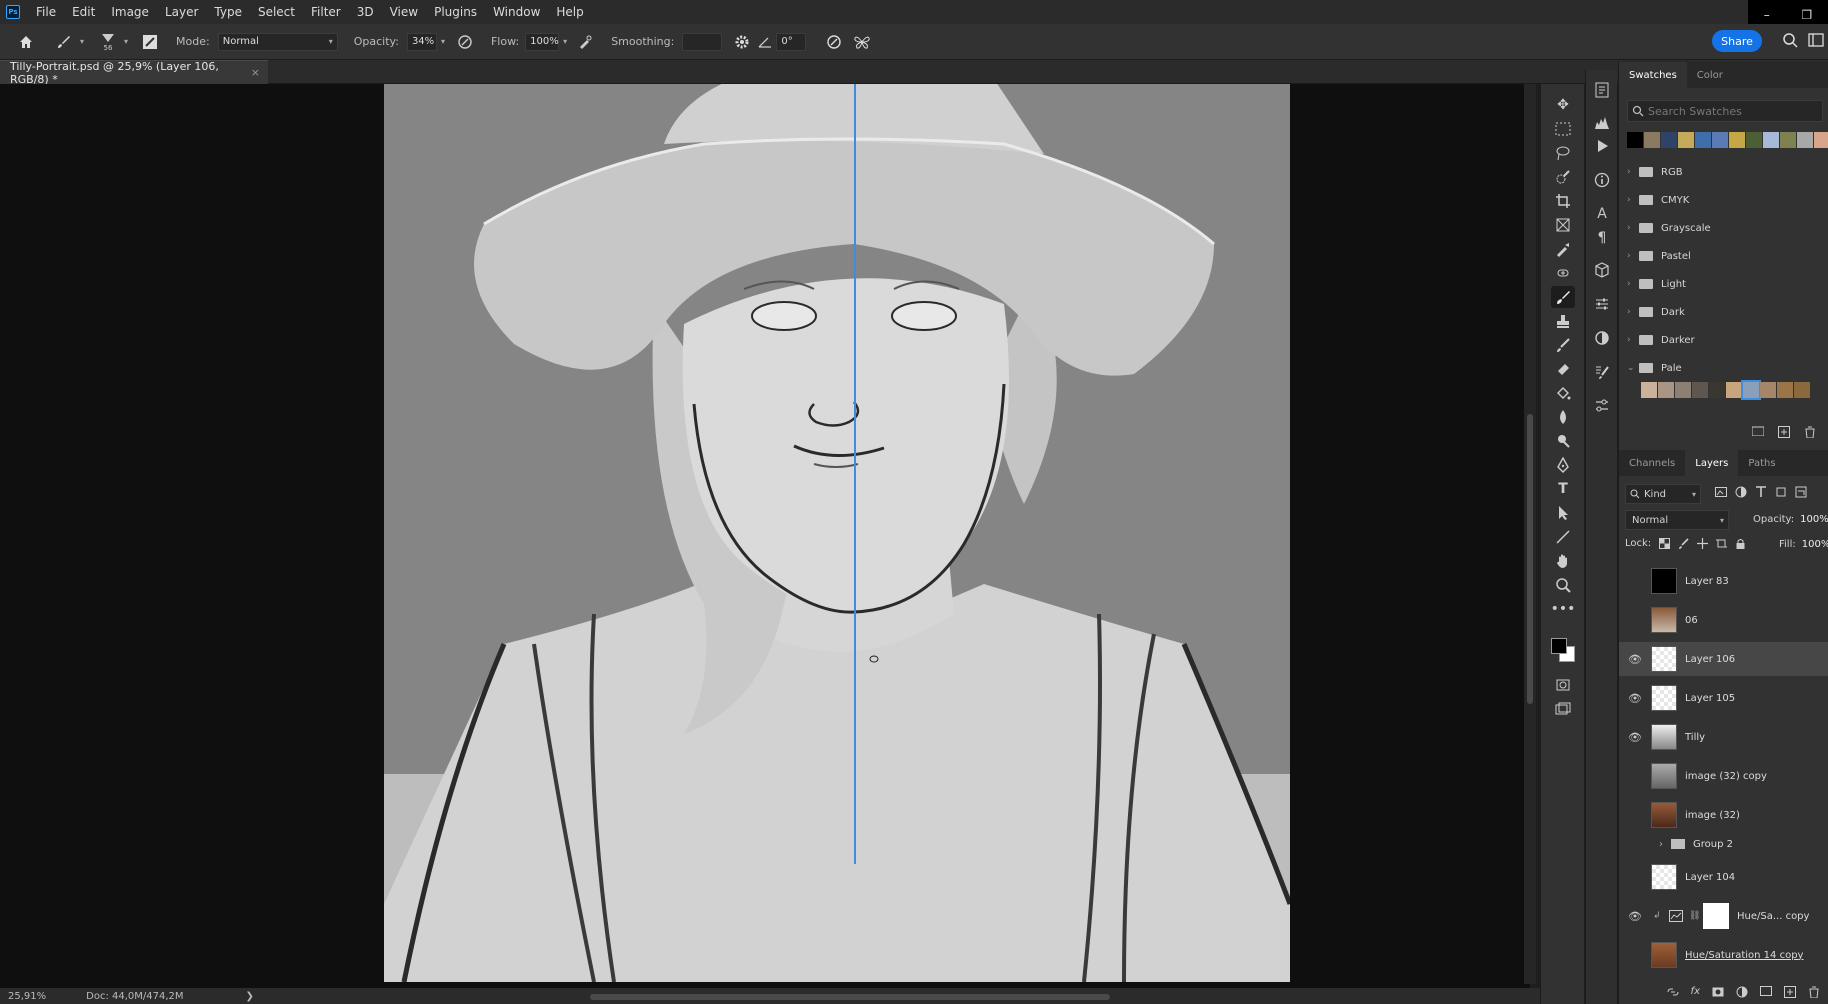 This screenshot has height=1004, width=1828. I want to click on type-tool-icon: T, so click(1563, 489).